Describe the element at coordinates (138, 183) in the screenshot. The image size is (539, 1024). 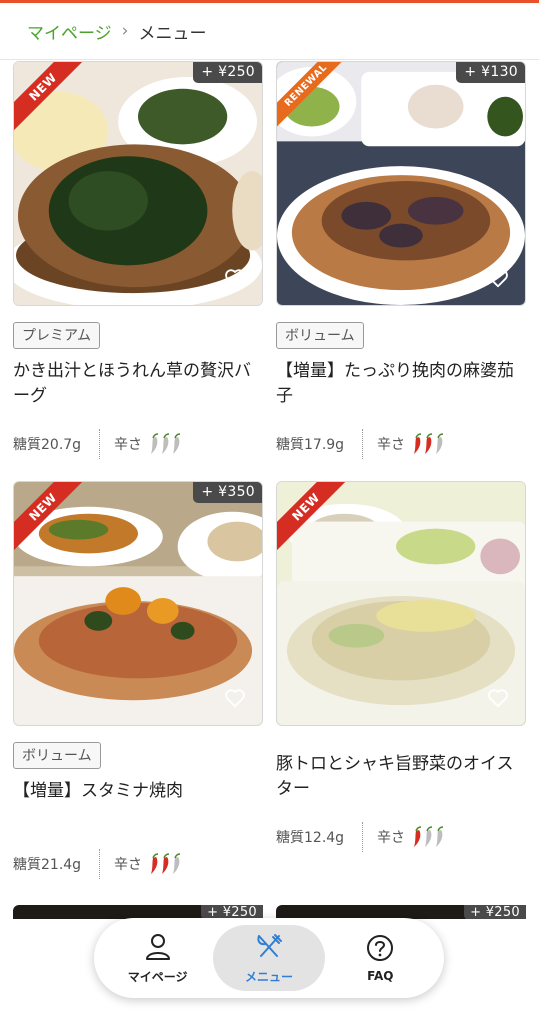
I see `menu-photo: NEW + ¥250` at that location.